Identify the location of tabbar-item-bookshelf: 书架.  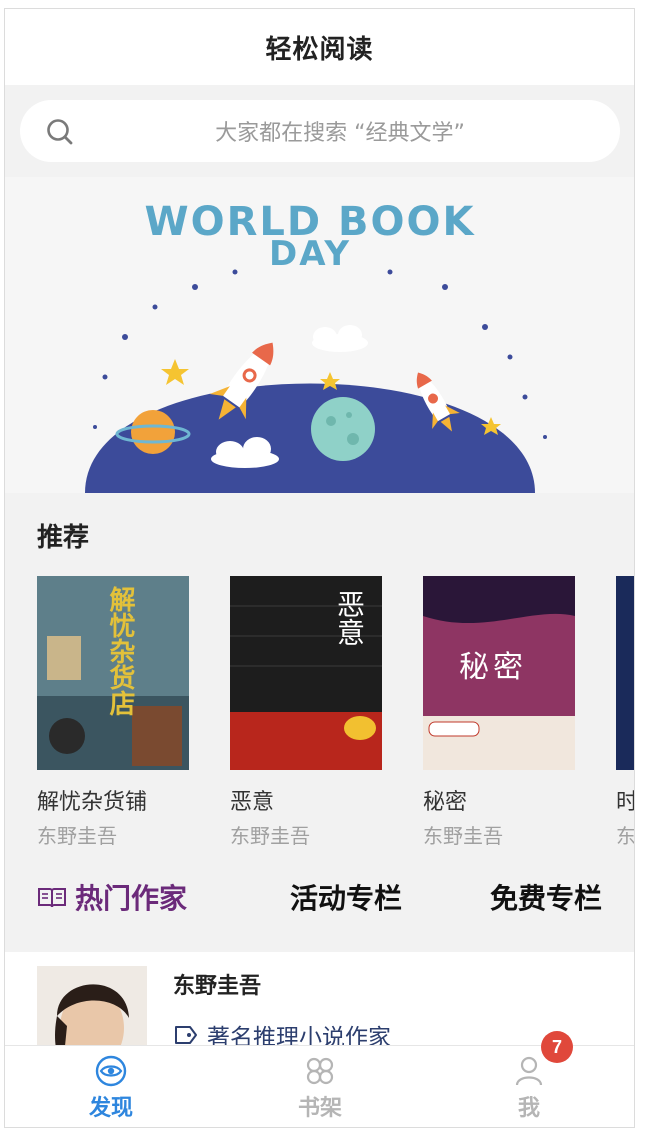
(320, 1088).